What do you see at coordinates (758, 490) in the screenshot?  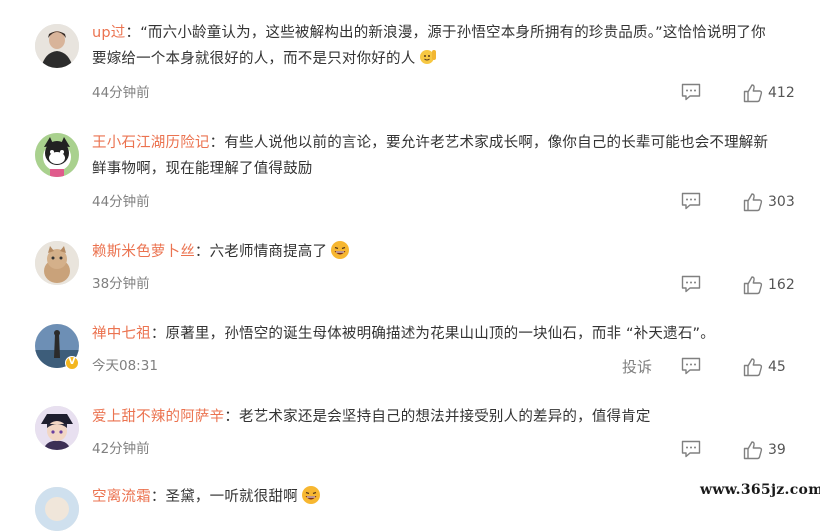 I see `watermark: www.365jz.com` at bounding box center [758, 490].